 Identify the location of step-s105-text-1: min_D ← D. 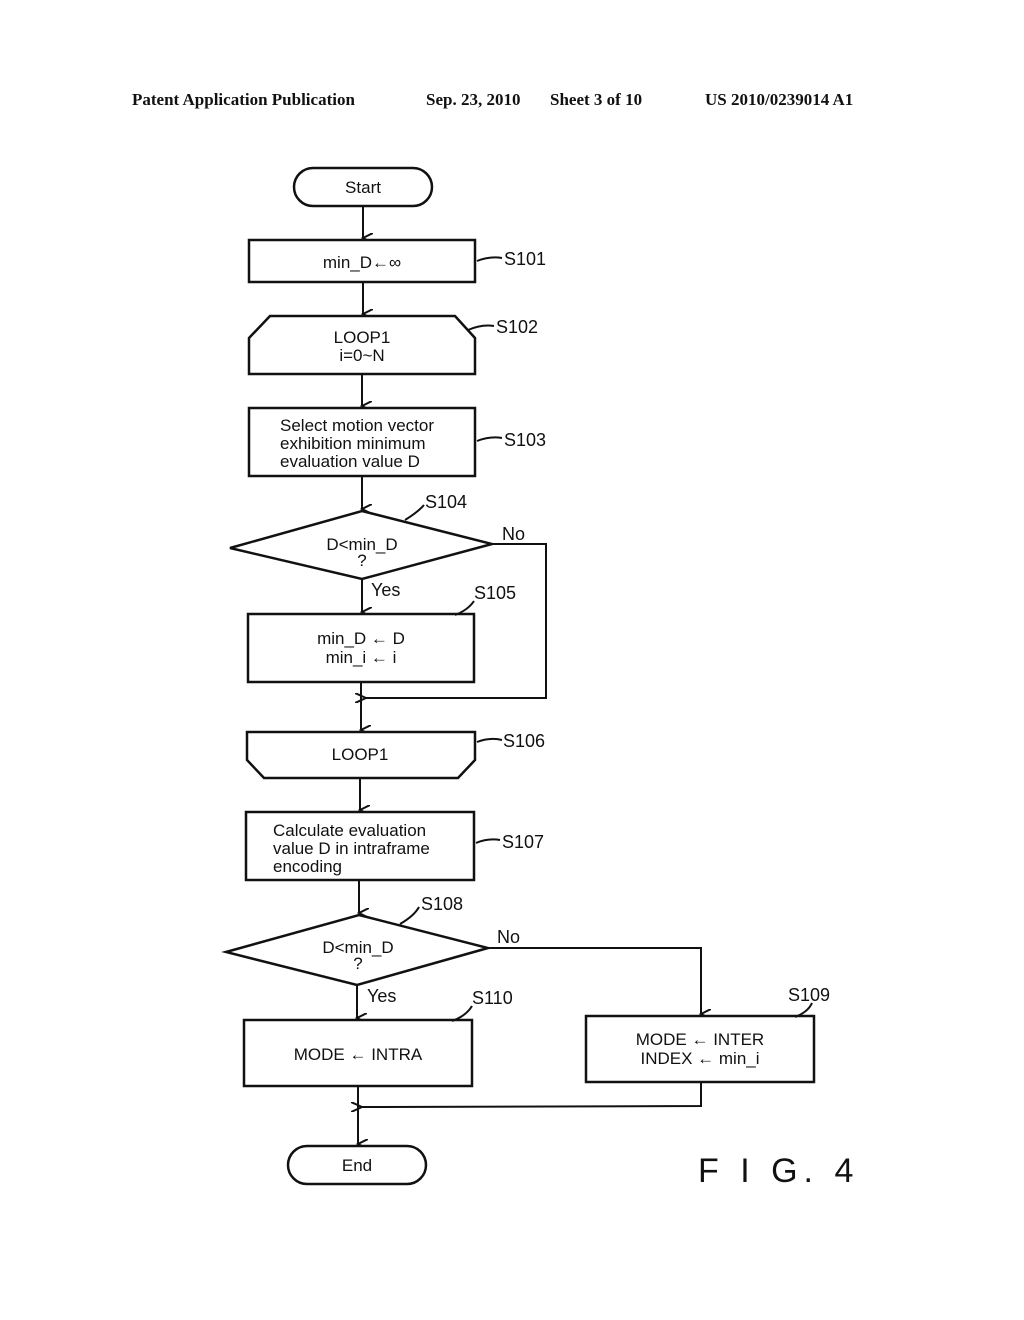
(361, 638).